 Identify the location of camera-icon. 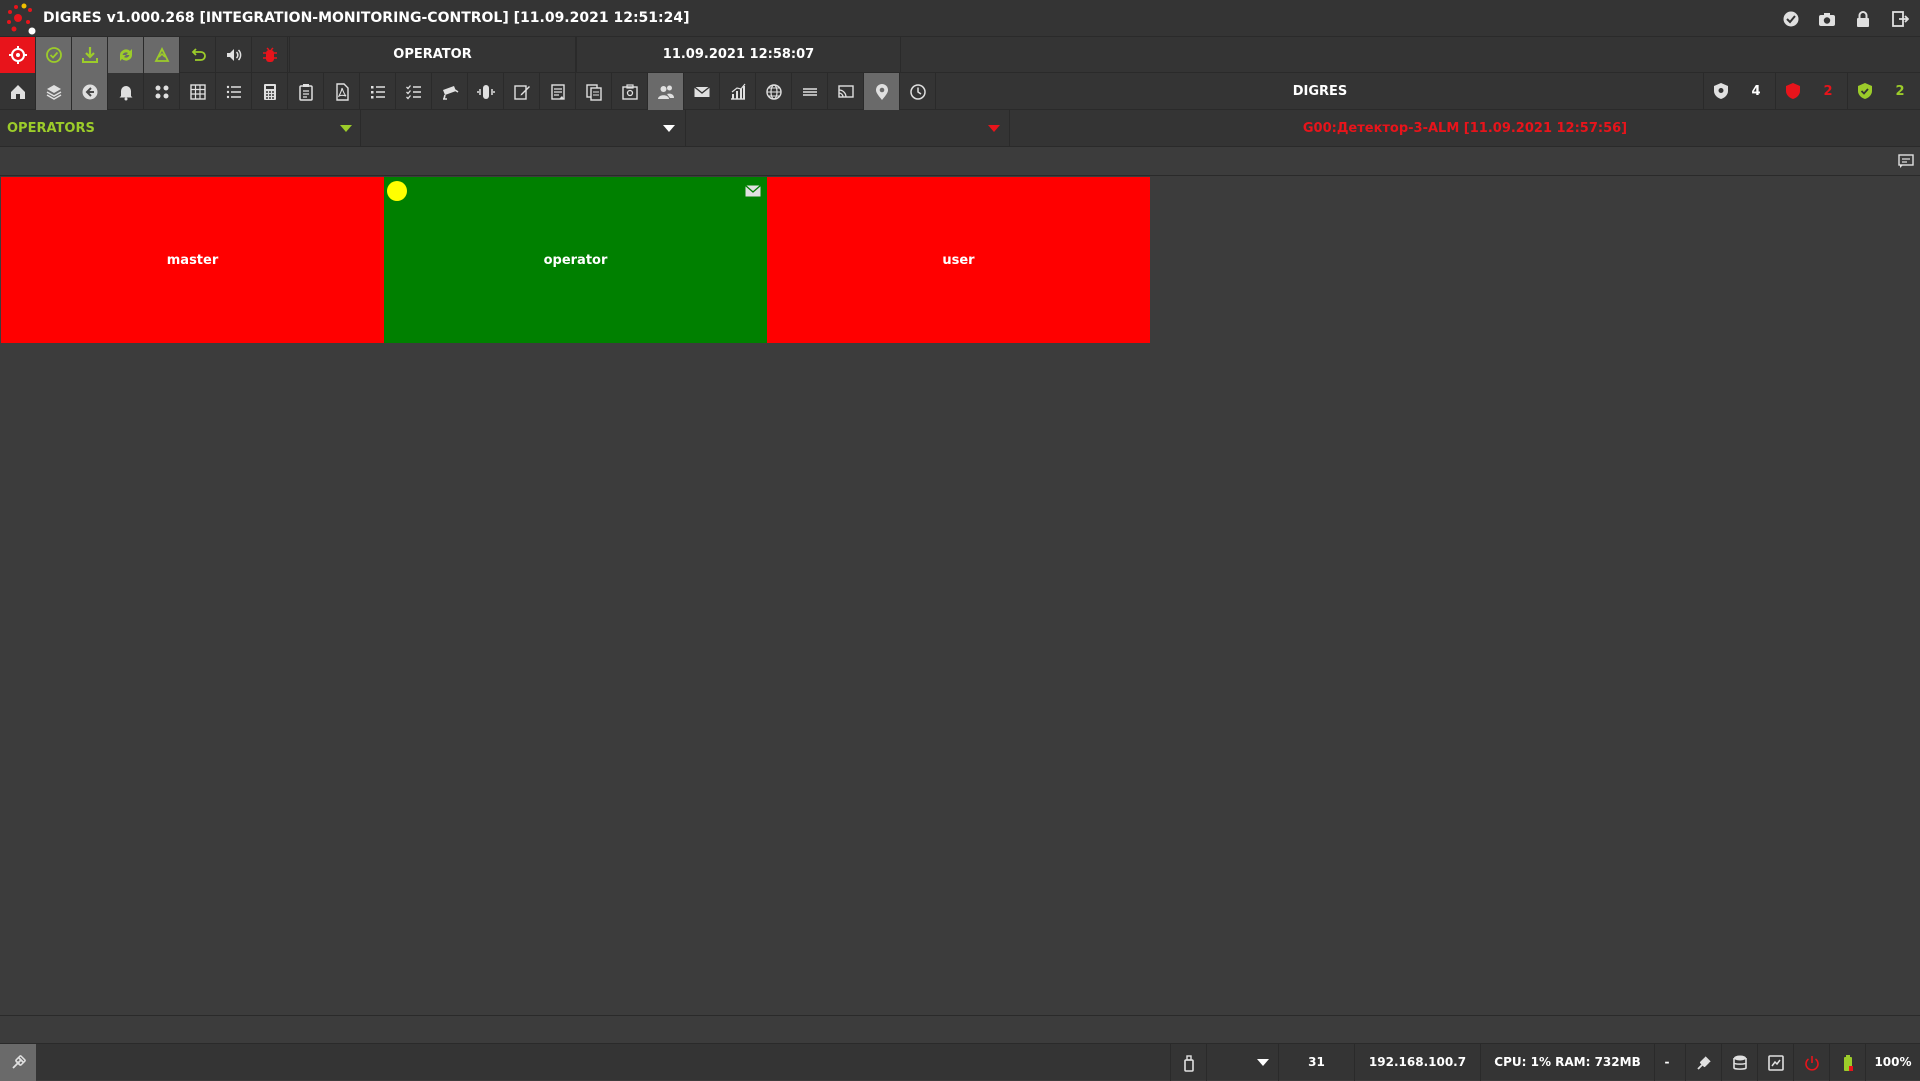
(1827, 19).